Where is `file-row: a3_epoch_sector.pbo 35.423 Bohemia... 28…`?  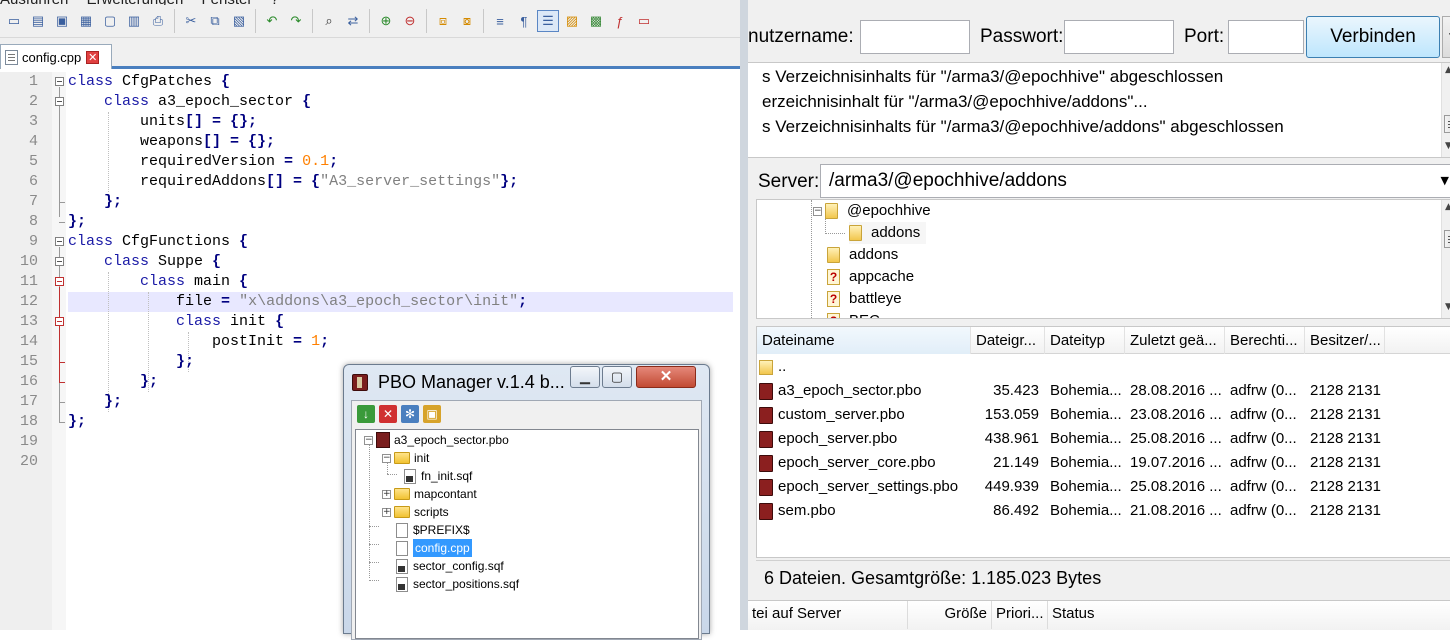 file-row: a3_epoch_sector.pbo 35.423 Bohemia... 28… is located at coordinates (1103, 391).